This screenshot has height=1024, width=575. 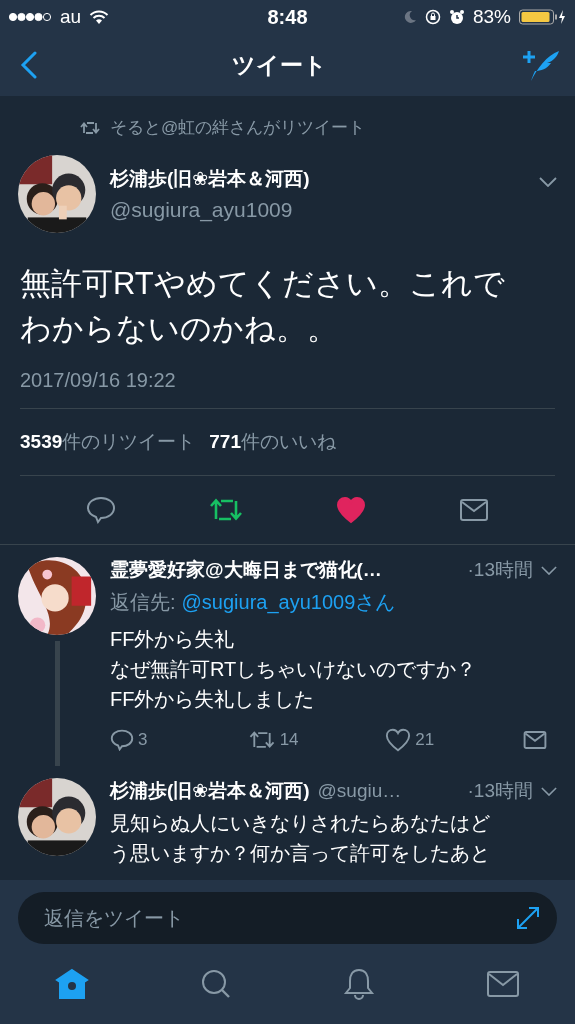 What do you see at coordinates (359, 984) in the screenshot?
I see `bell-tab` at bounding box center [359, 984].